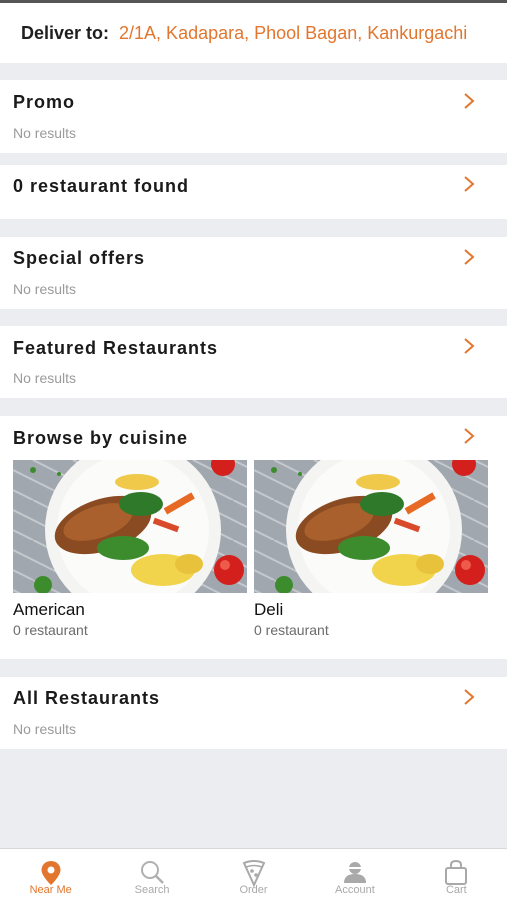 The width and height of the screenshot is (507, 900). I want to click on pizza-slice-icon, so click(253, 873).